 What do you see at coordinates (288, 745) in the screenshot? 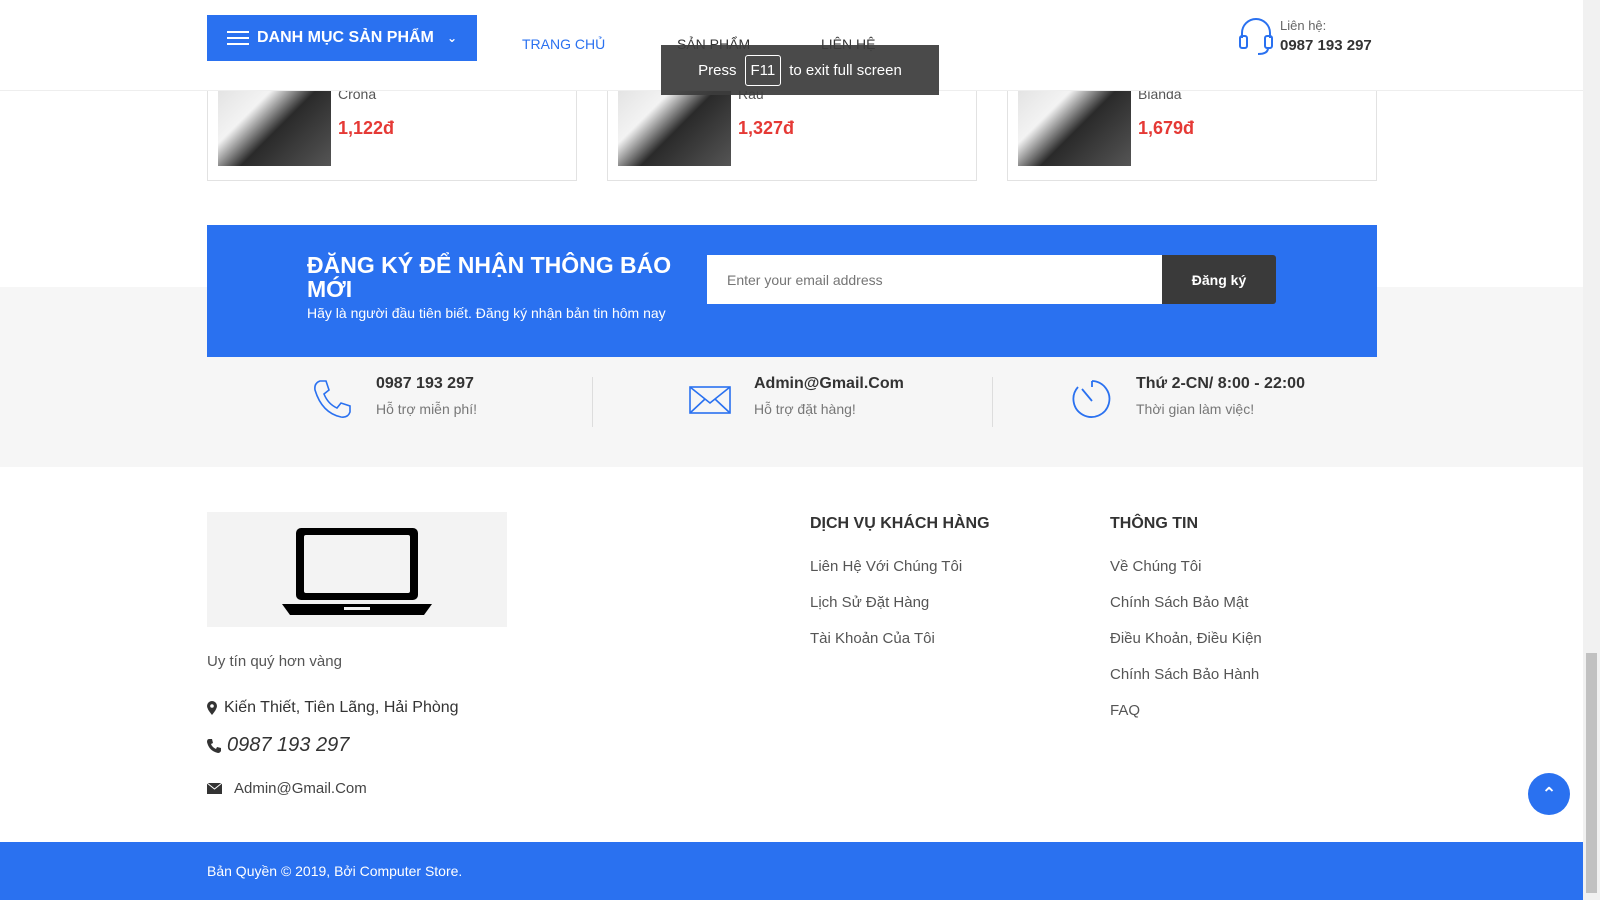
I see `phone-text: 0987 193 297` at bounding box center [288, 745].